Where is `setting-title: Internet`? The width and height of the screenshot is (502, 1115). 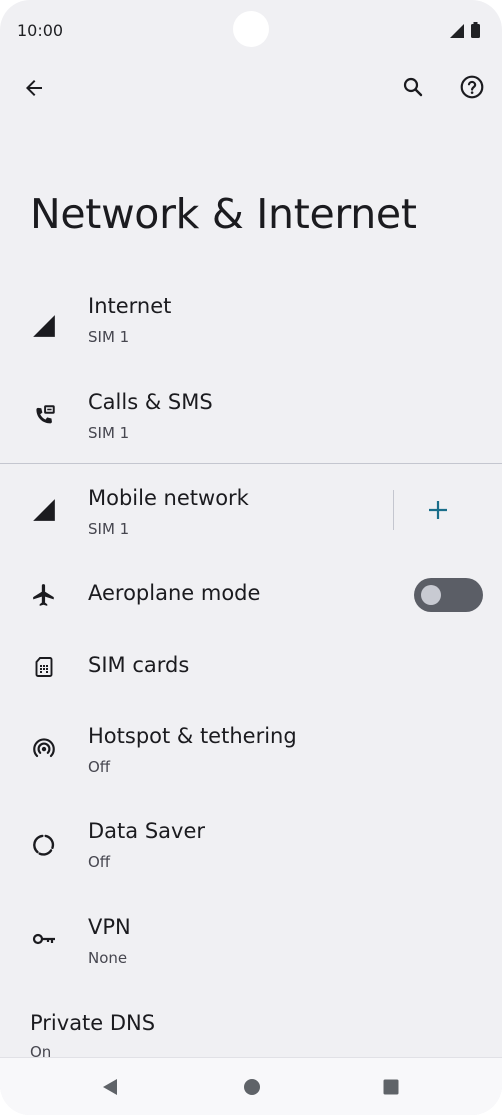
setting-title: Internet is located at coordinates (130, 306).